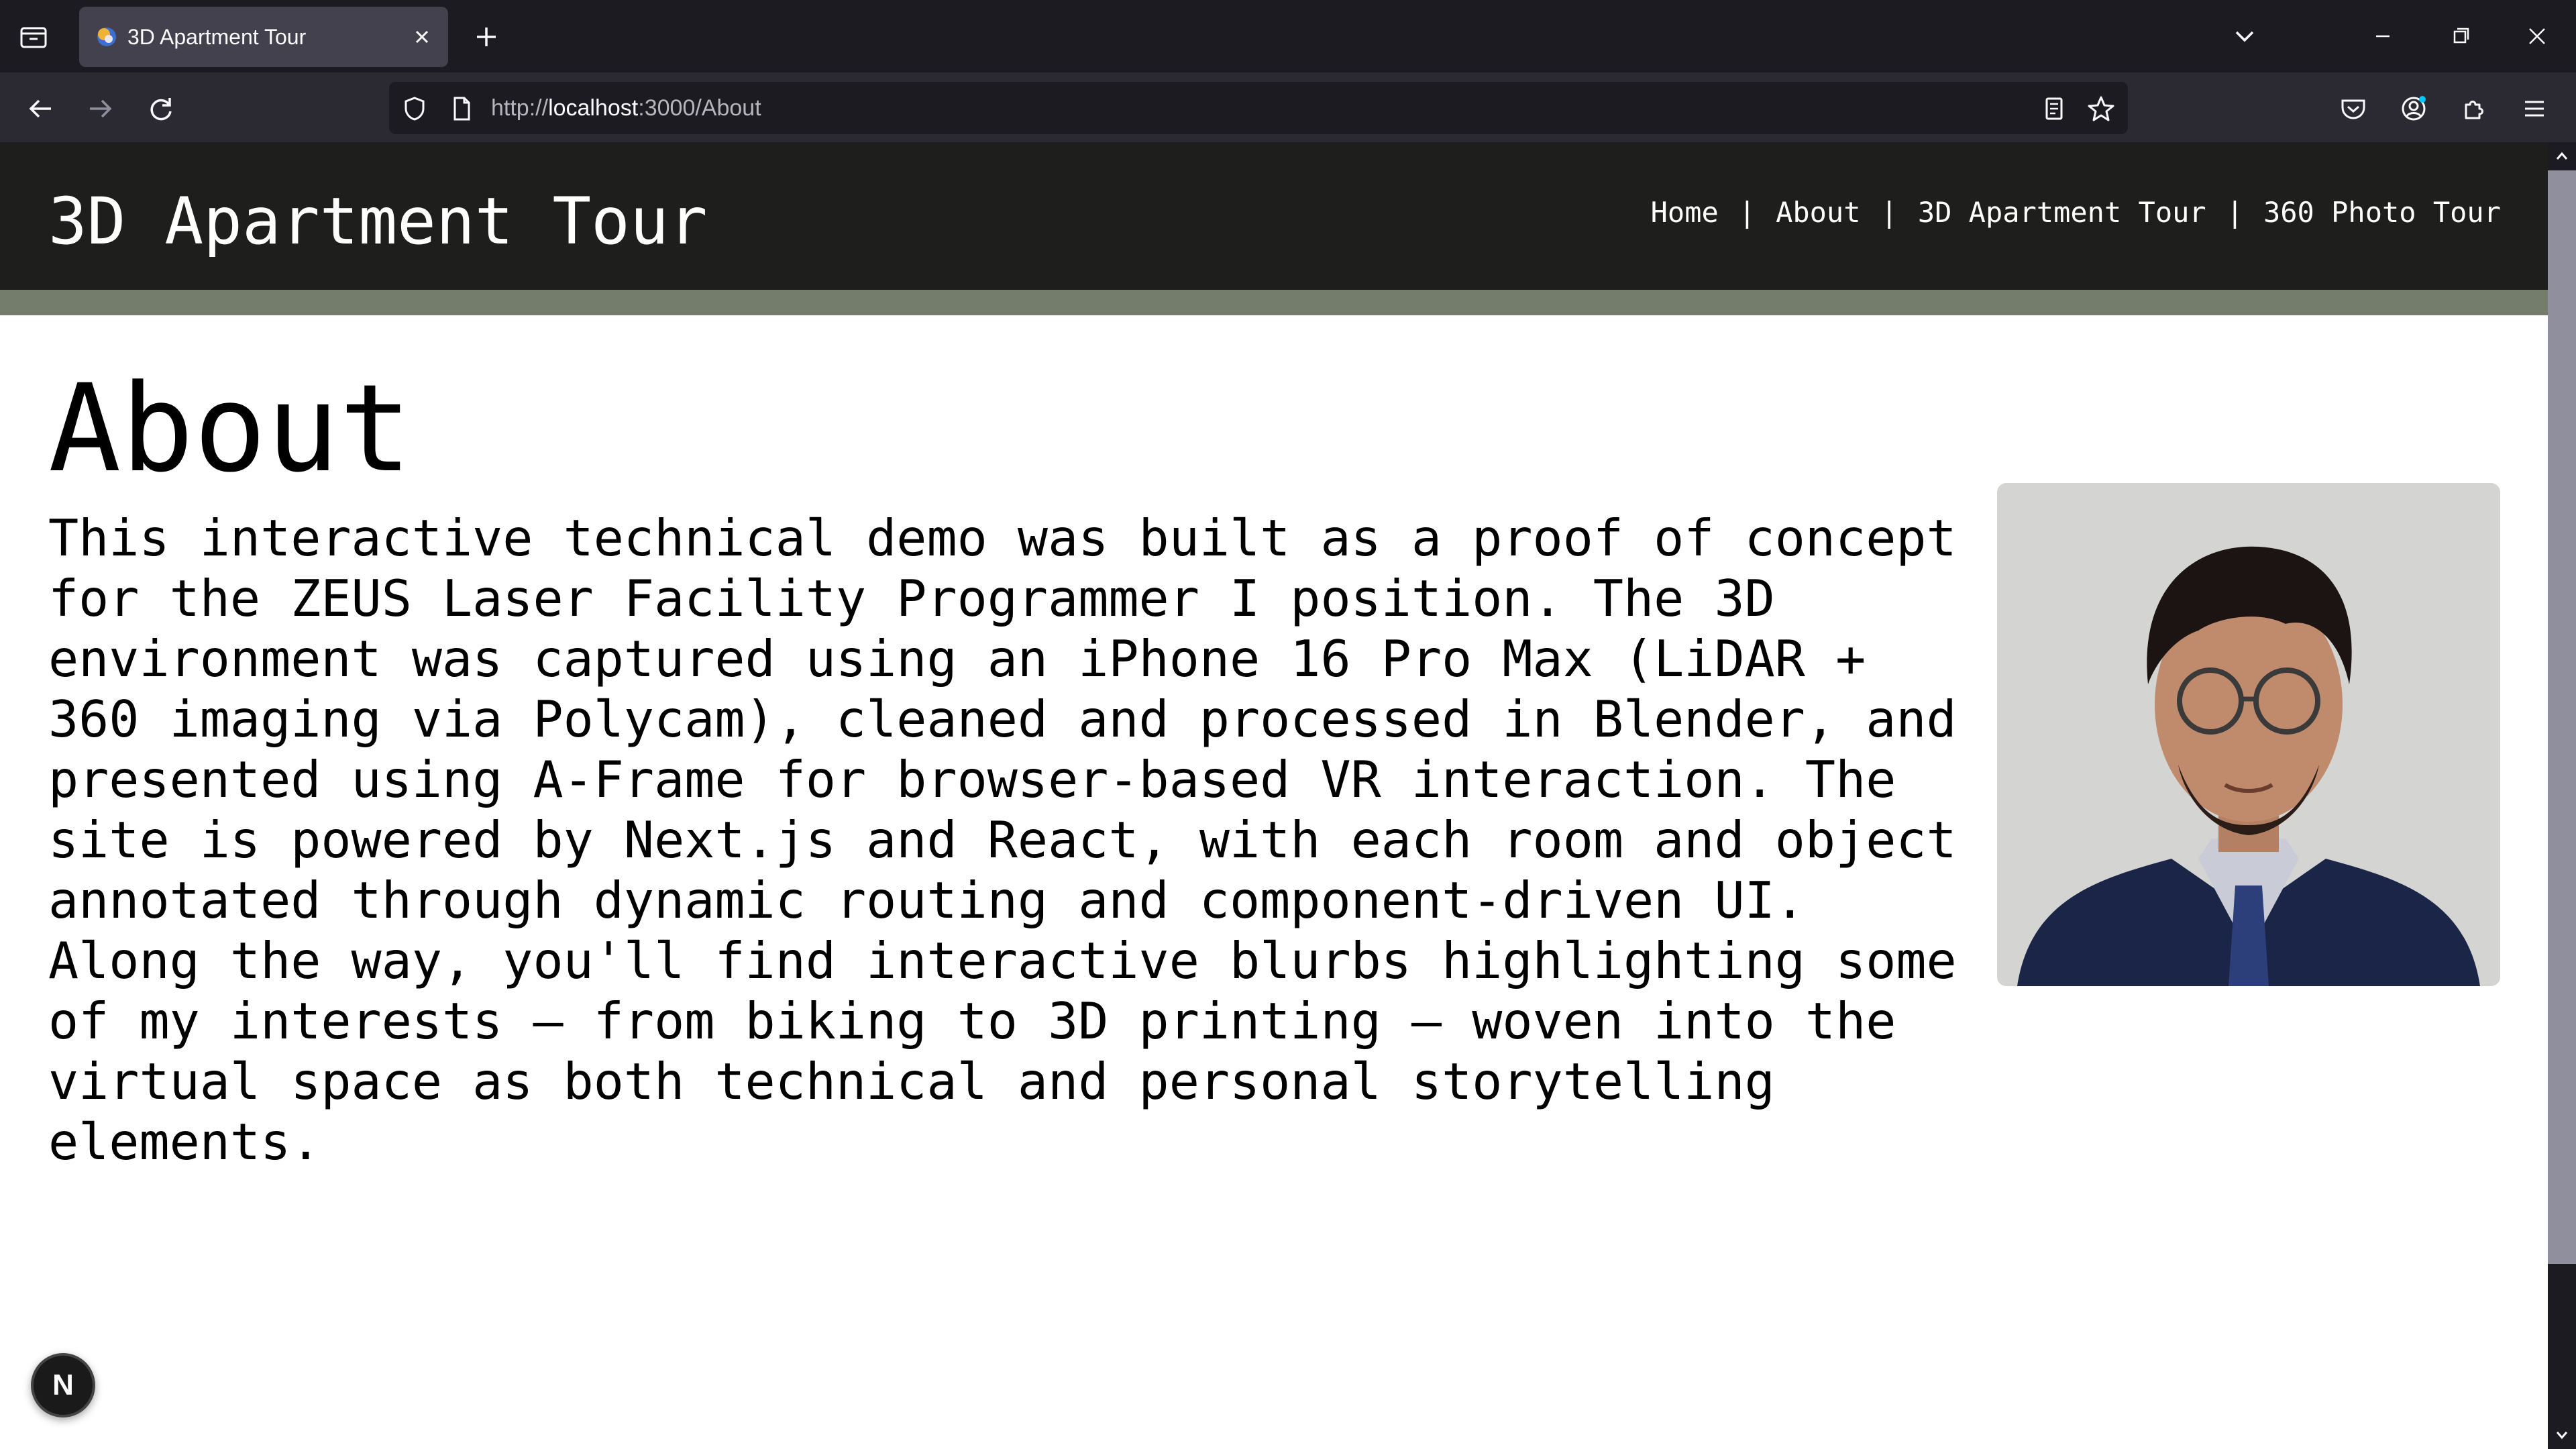 This screenshot has width=2576, height=1449. Describe the element at coordinates (161, 108) in the screenshot. I see `reload-icon` at that location.